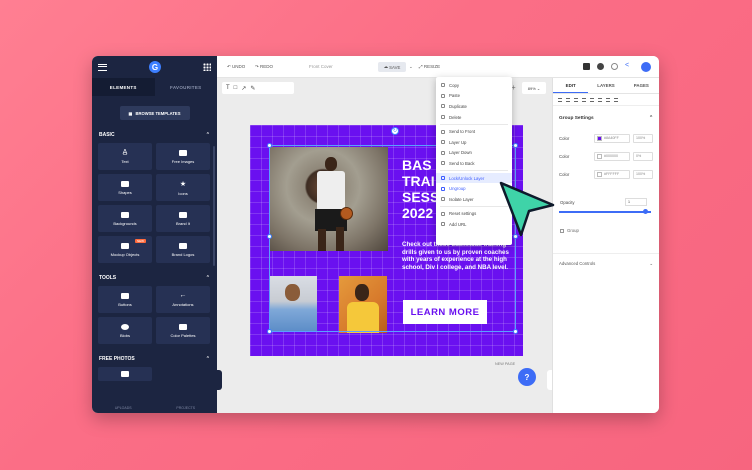 This screenshot has height=470, width=752. Describe the element at coordinates (614, 66) in the screenshot. I see `settings-icon` at that location.